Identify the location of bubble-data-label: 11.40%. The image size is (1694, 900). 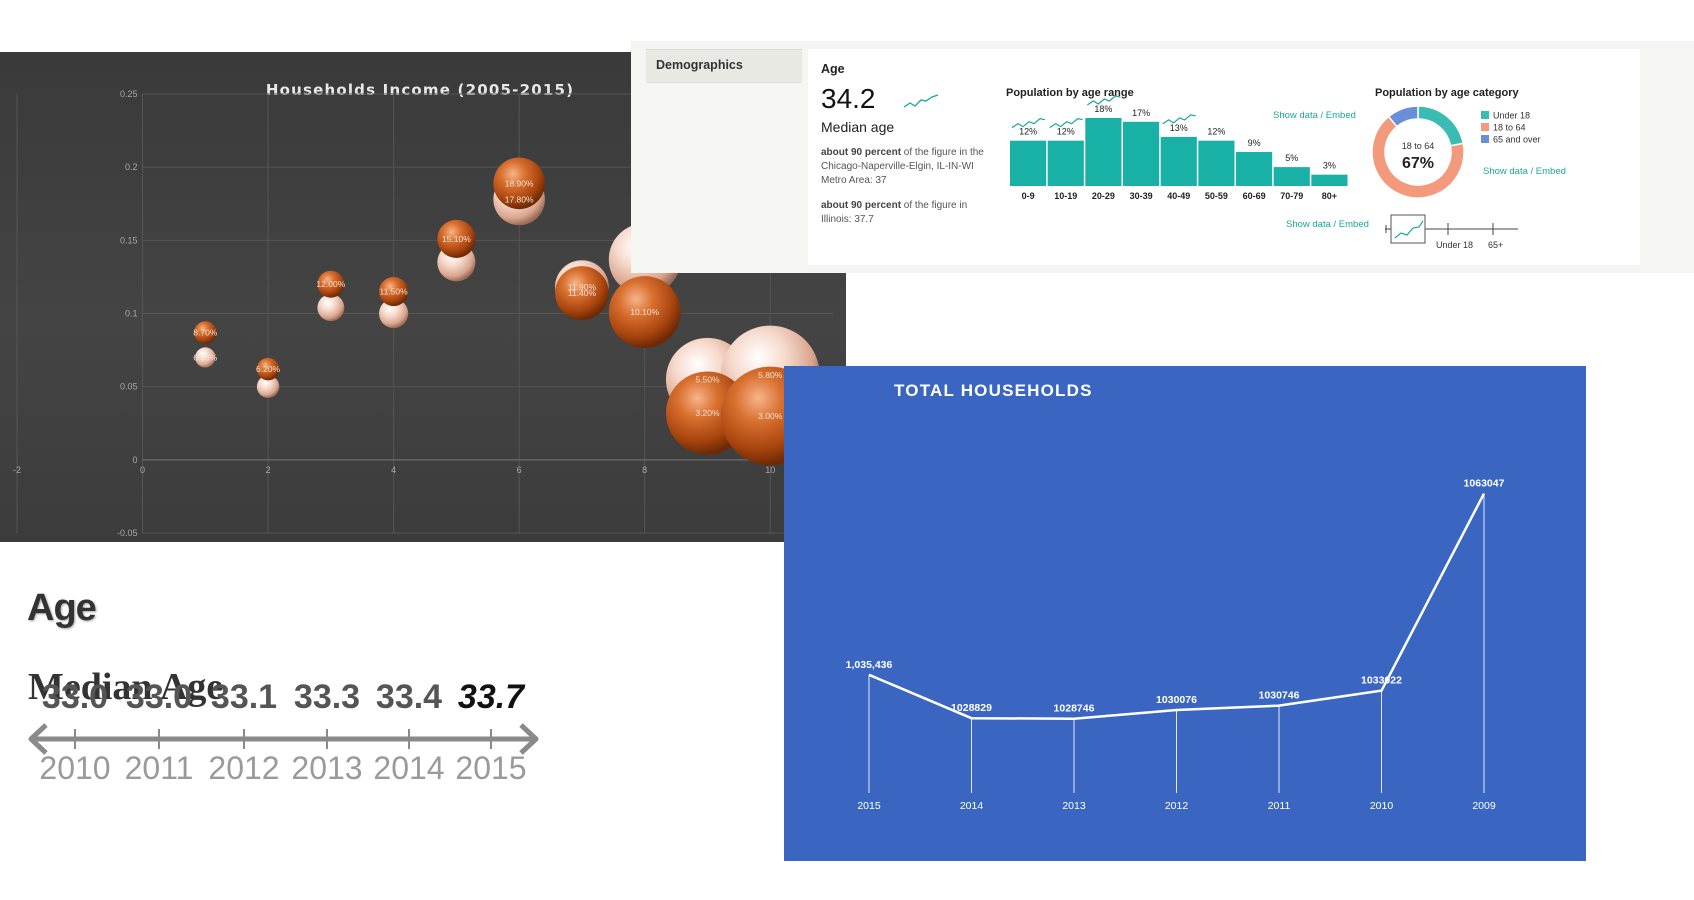
(582, 293).